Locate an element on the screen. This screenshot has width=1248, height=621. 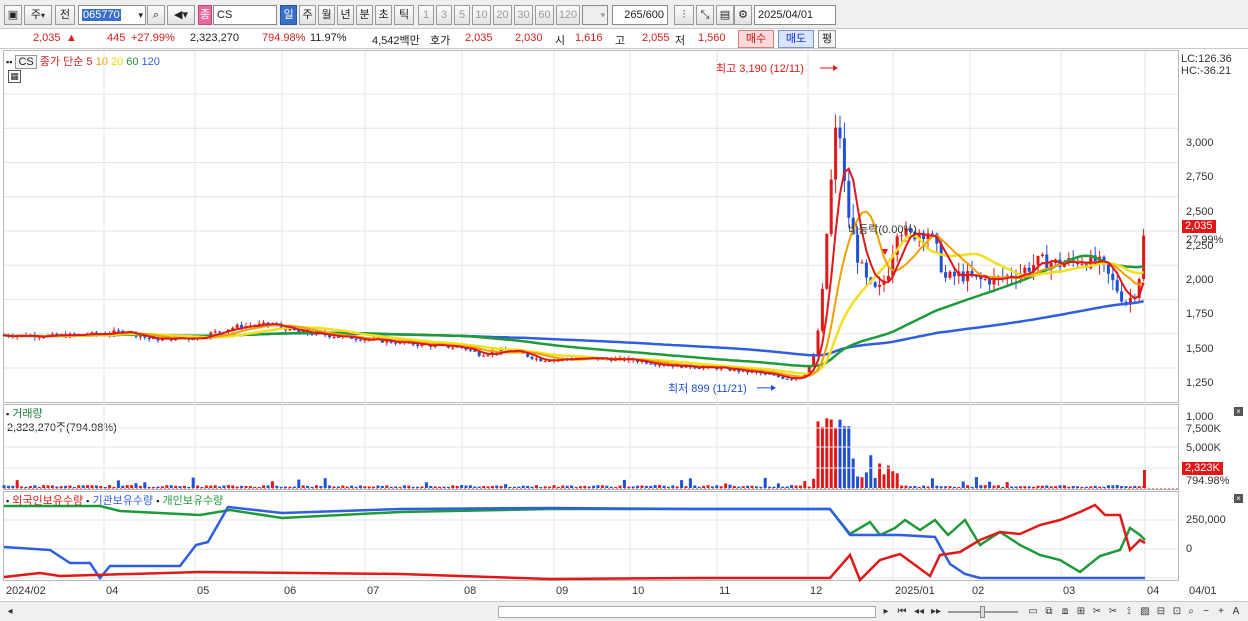
speaker-icon: ◀▾ is located at coordinates (181, 15).